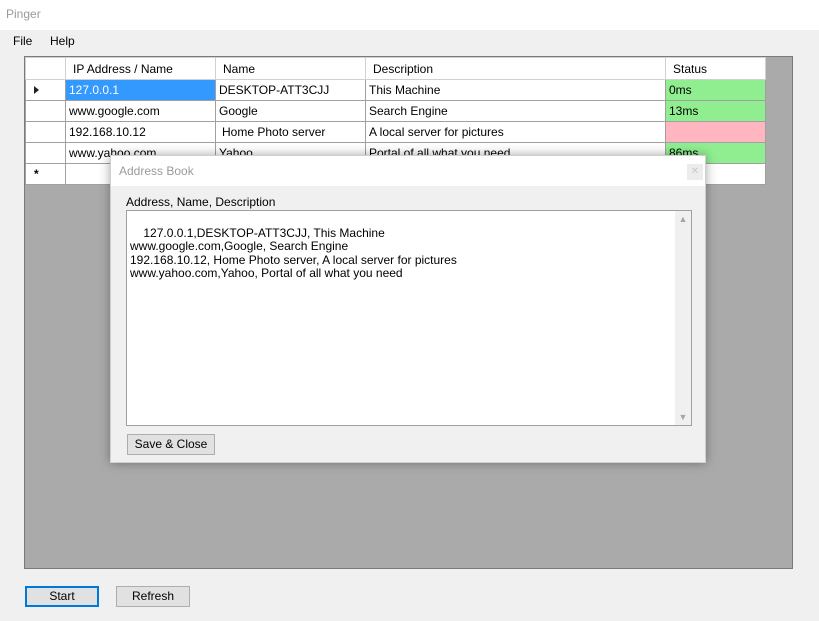  I want to click on column-header-ip: IP Address / Name, so click(140, 68).